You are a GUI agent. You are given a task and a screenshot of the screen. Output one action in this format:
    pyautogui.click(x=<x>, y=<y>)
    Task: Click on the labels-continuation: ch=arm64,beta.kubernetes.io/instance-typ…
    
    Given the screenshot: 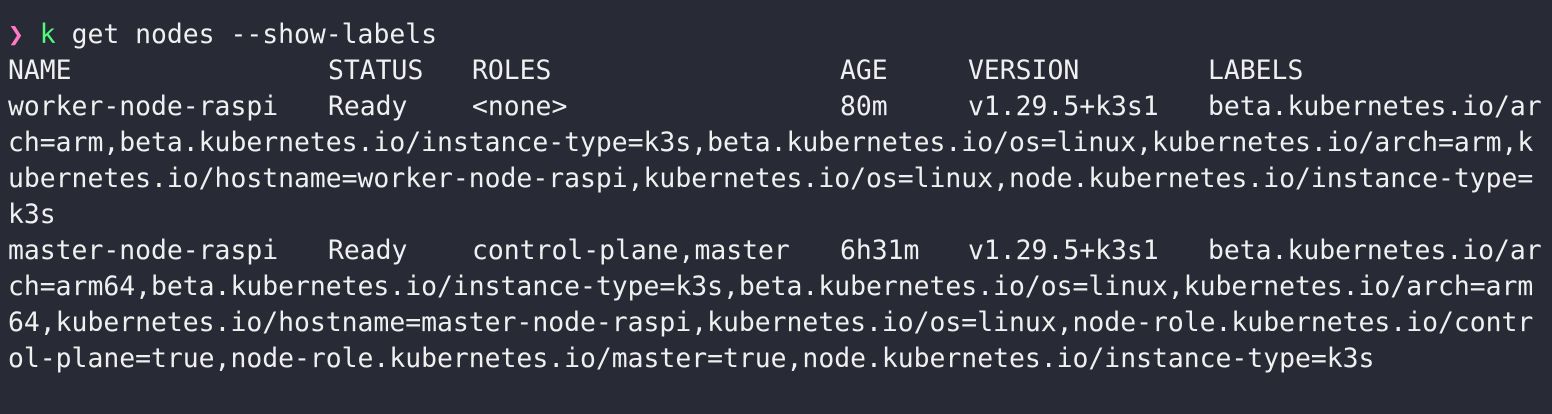 What is the action you would take?
    pyautogui.click(x=771, y=286)
    